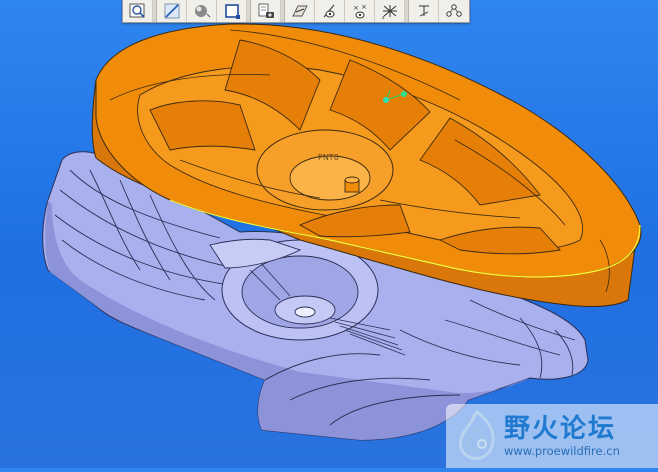  I want to click on spin-center-button, so click(454, 11).